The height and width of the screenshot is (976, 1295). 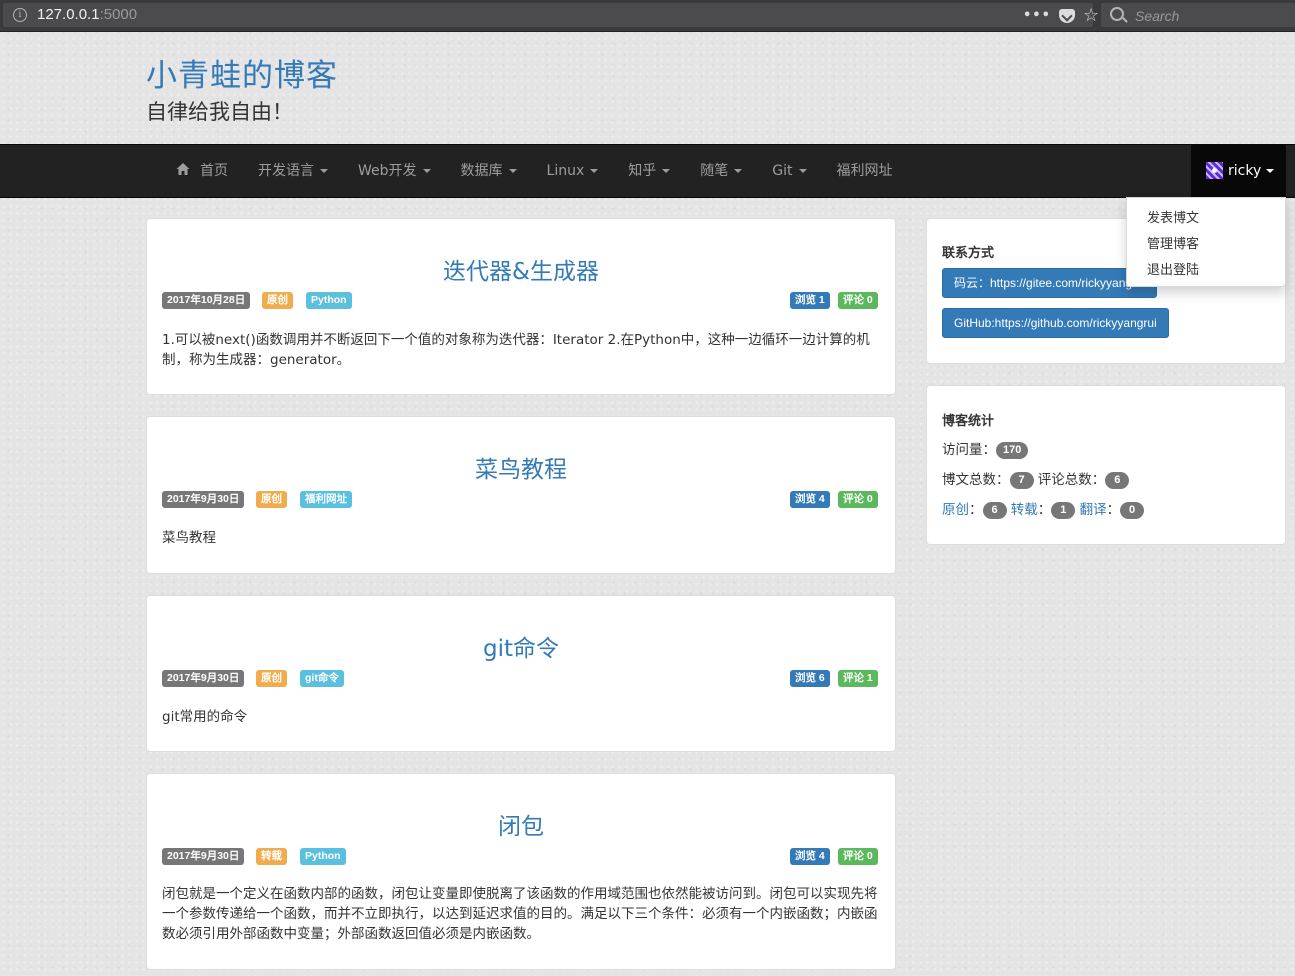 I want to click on nav-item-linux: Linux, so click(x=573, y=171).